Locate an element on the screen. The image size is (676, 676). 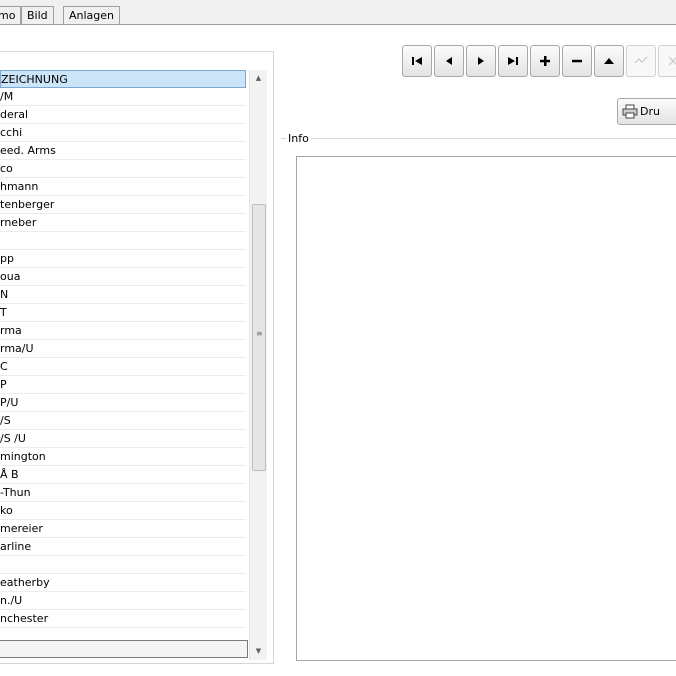
list-item: mington is located at coordinates (123, 457).